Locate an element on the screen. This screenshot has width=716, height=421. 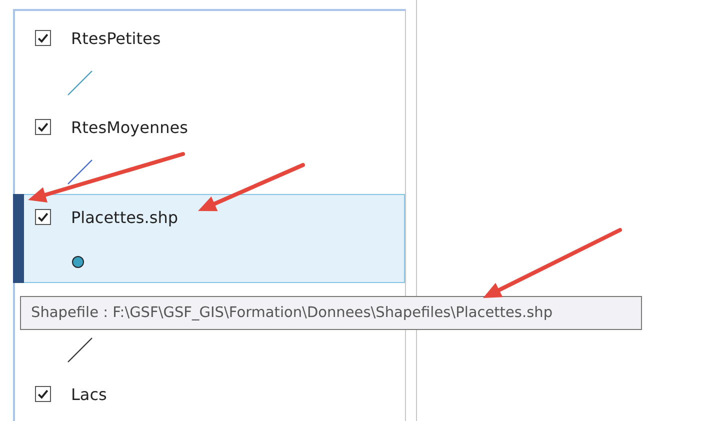
layer-row: Lacs is located at coordinates (210, 396).